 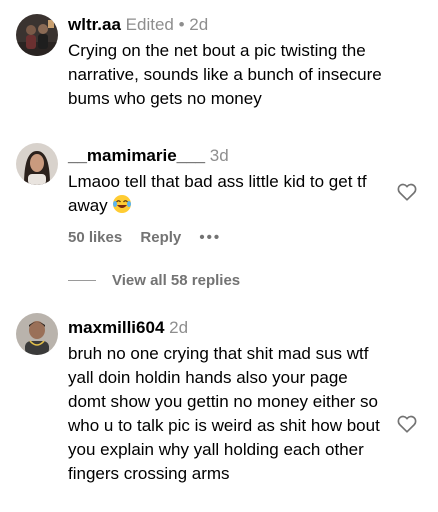 I want to click on avatar-man-photo-icon, so click(x=37, y=334).